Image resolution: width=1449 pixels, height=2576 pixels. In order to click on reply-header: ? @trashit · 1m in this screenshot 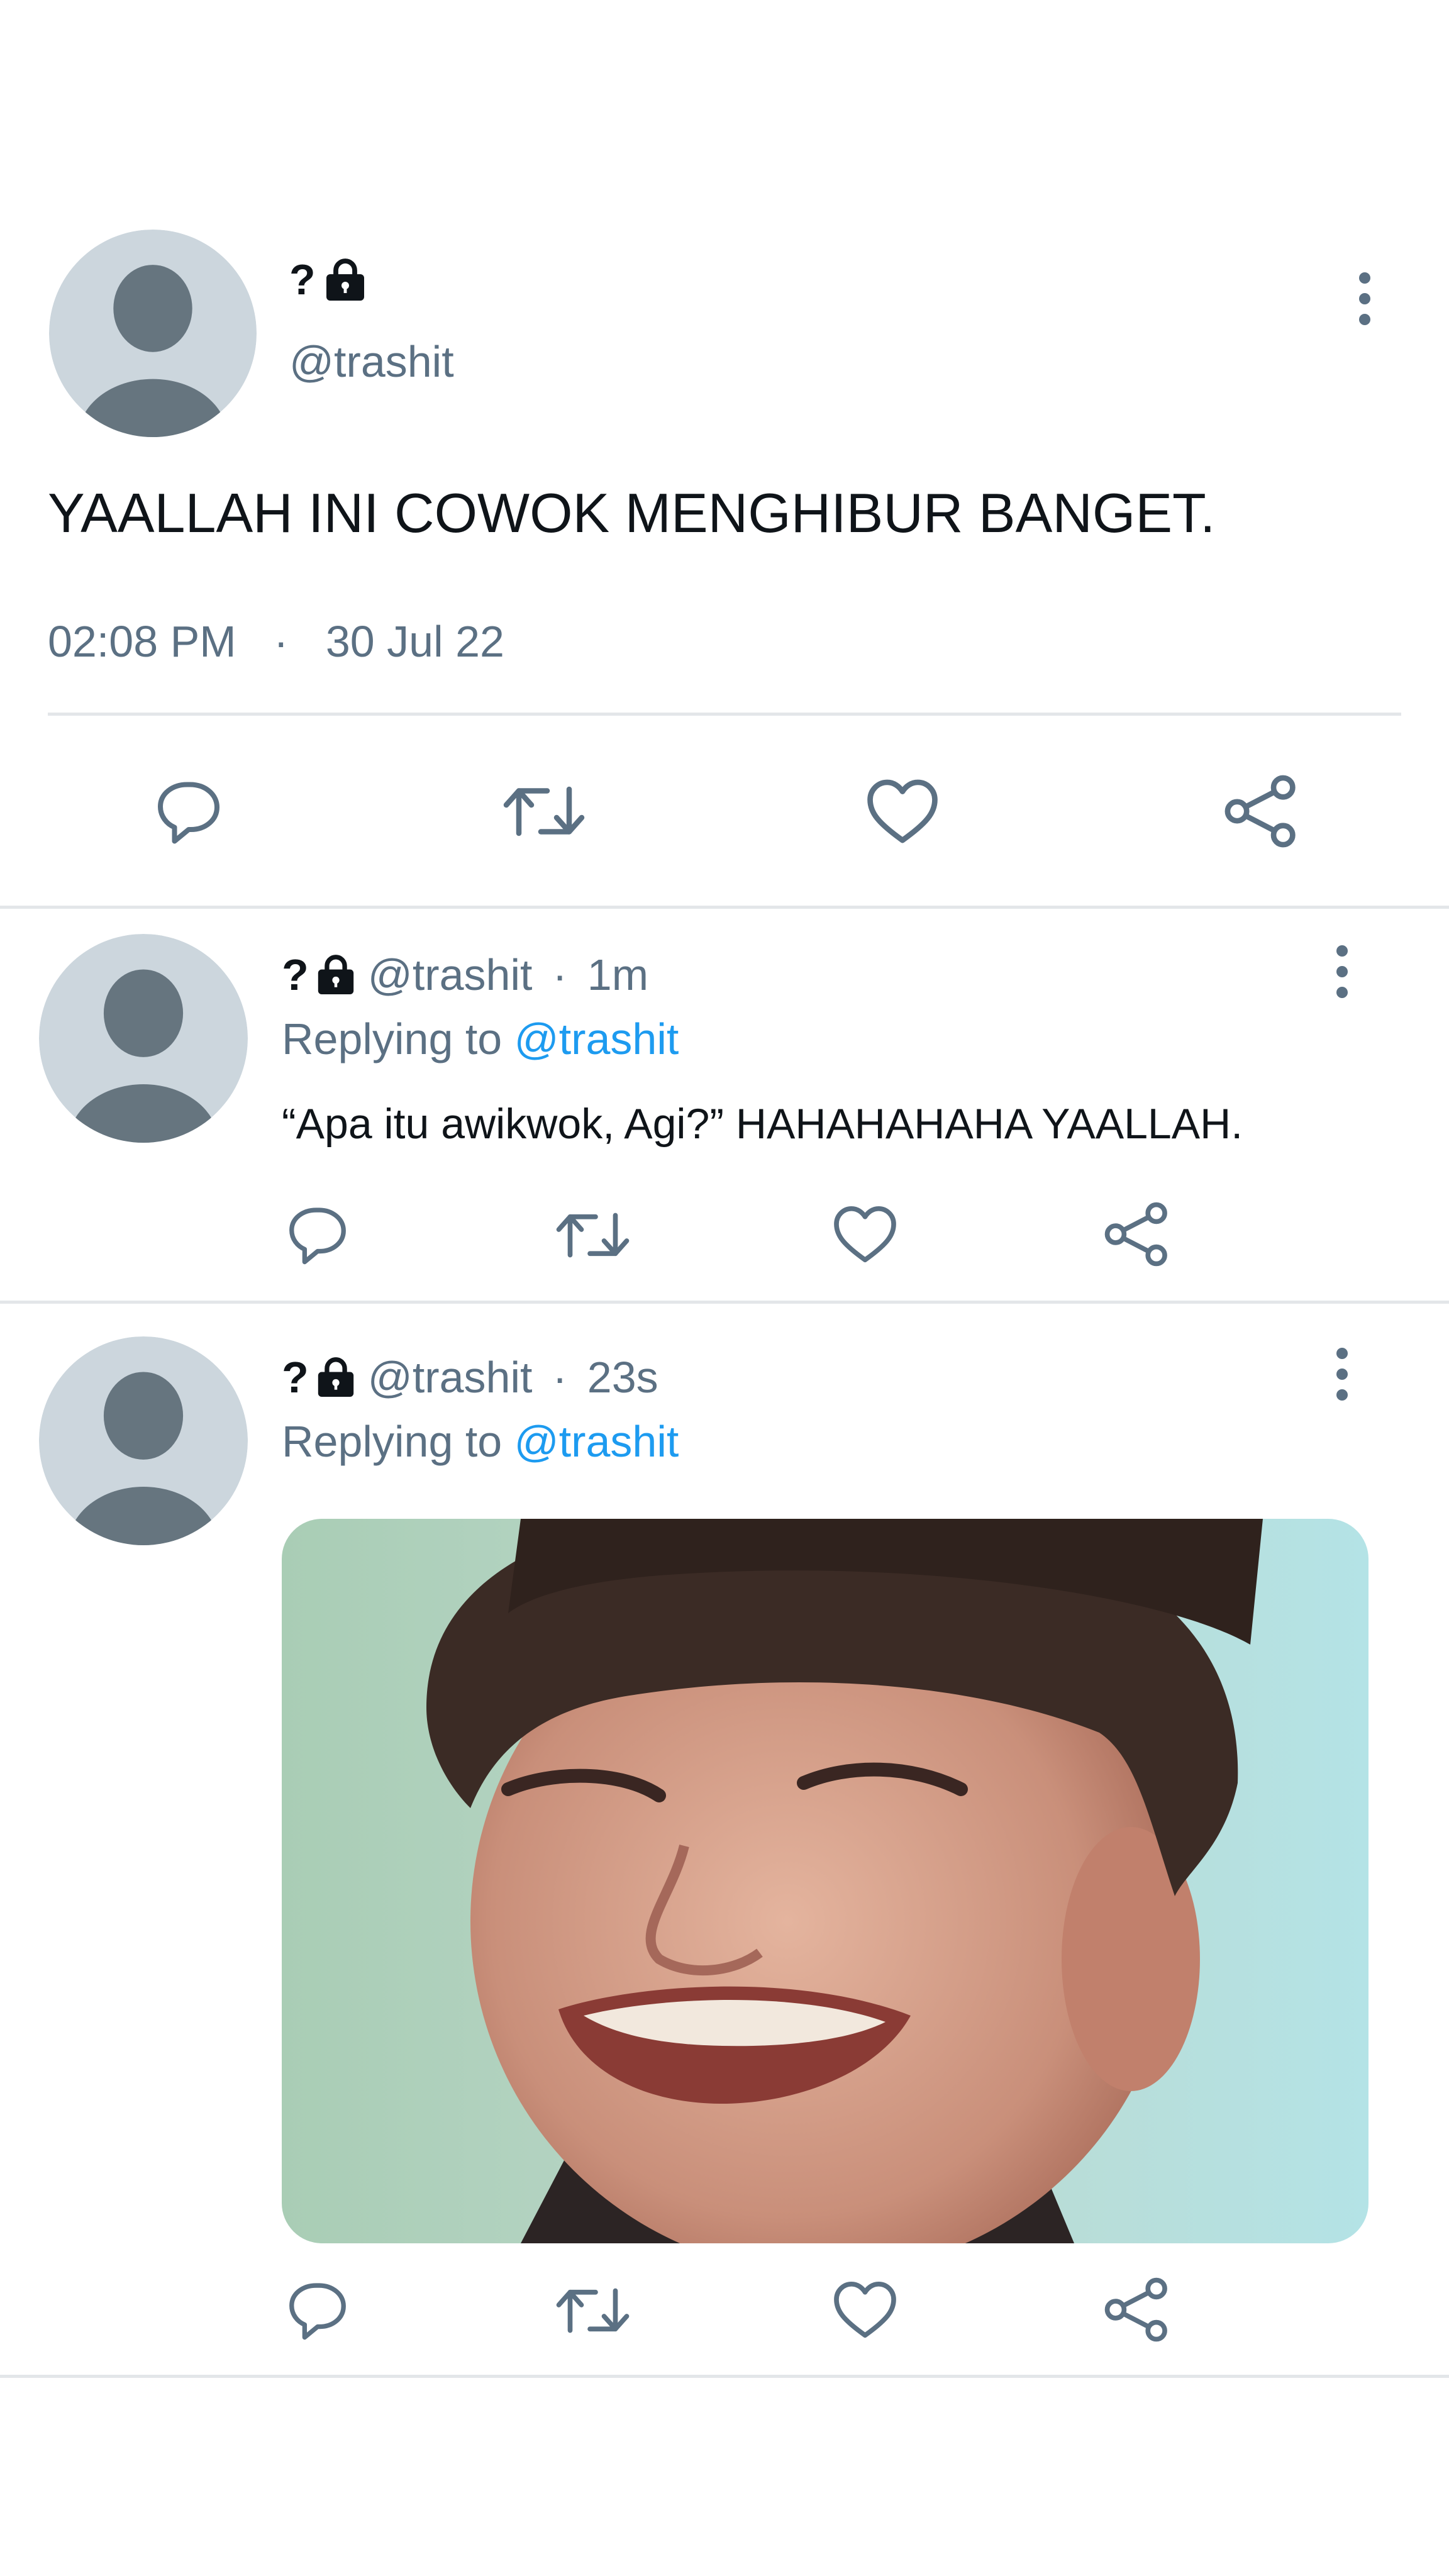, I will do `click(465, 975)`.